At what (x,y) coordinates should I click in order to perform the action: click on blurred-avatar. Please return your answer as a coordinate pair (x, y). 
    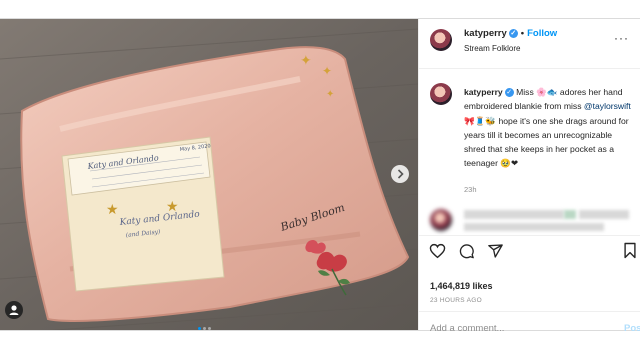
    Looking at the image, I should click on (441, 220).